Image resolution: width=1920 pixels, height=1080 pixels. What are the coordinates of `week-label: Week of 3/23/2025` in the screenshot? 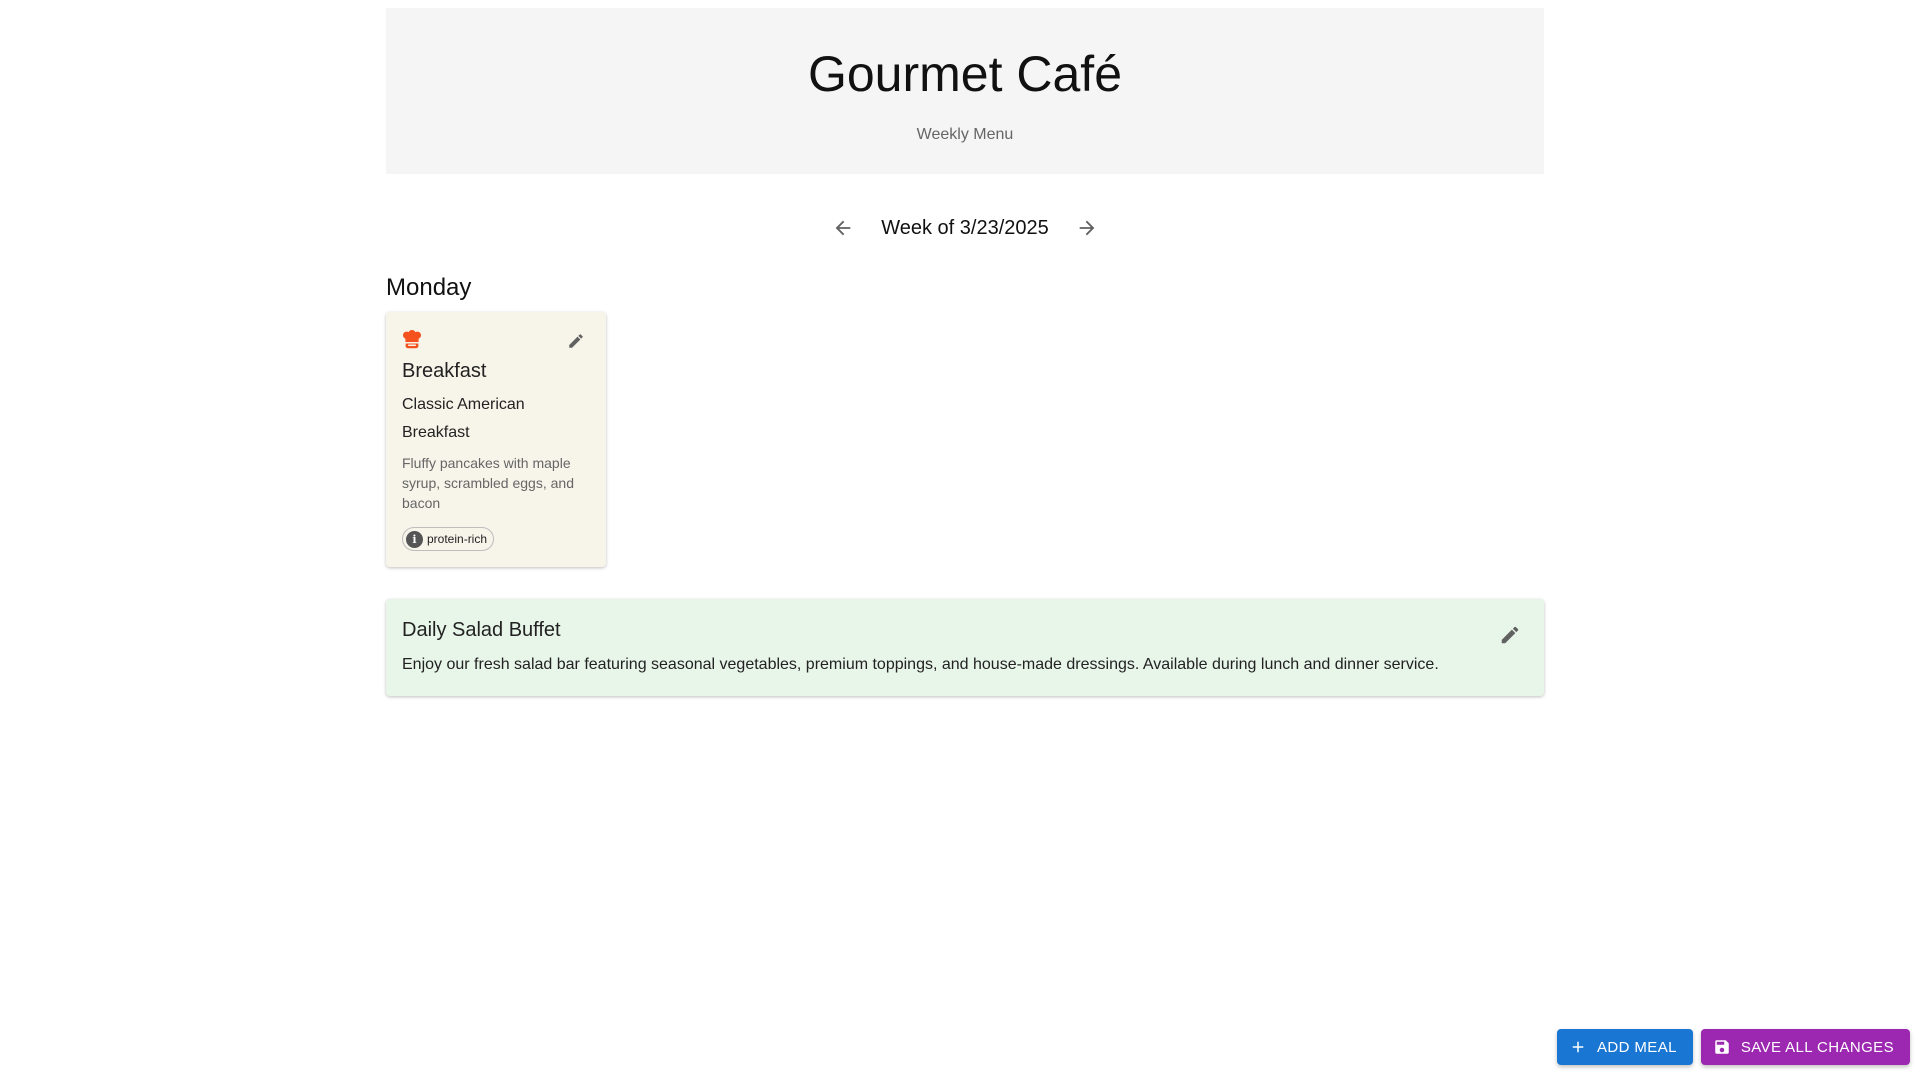 It's located at (965, 227).